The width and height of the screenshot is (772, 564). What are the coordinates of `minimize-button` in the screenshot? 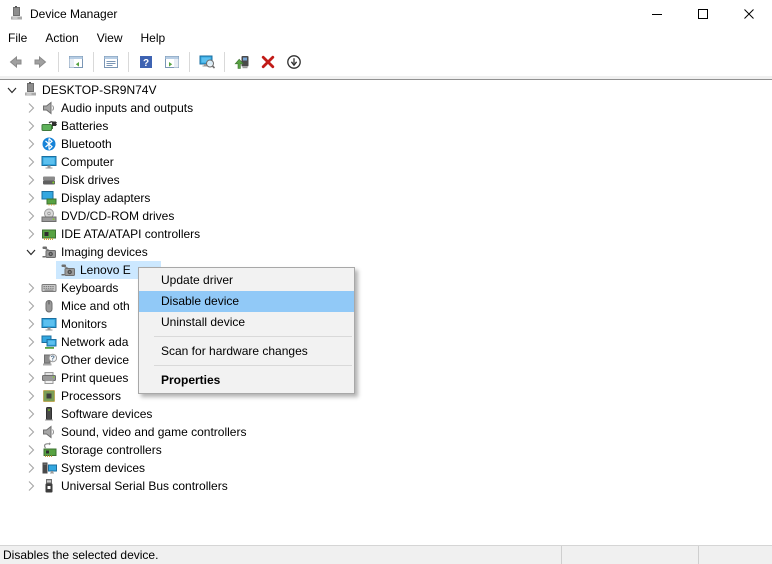 It's located at (657, 14).